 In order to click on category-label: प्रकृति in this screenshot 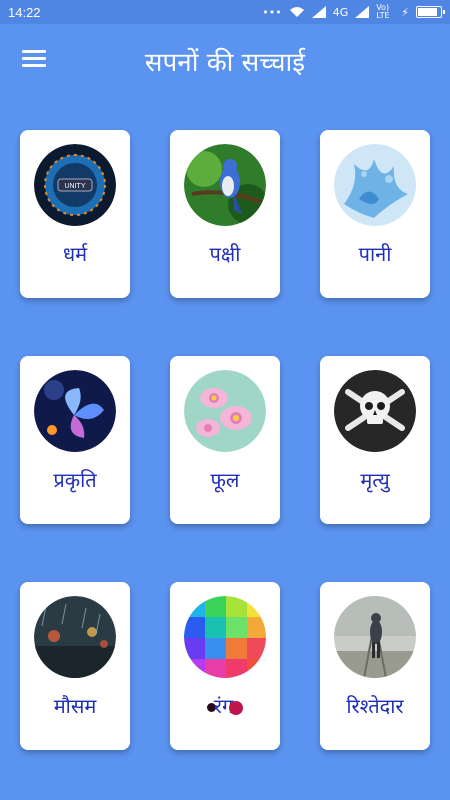, I will do `click(75, 480)`.